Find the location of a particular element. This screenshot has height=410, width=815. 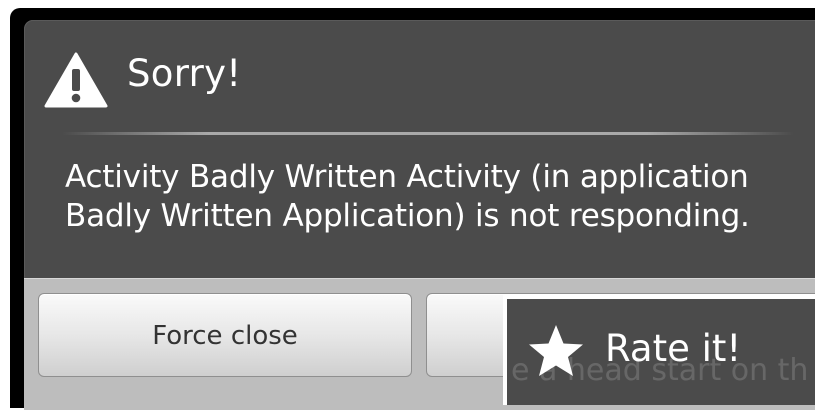

dialog-title: Sorry! is located at coordinates (184, 73).